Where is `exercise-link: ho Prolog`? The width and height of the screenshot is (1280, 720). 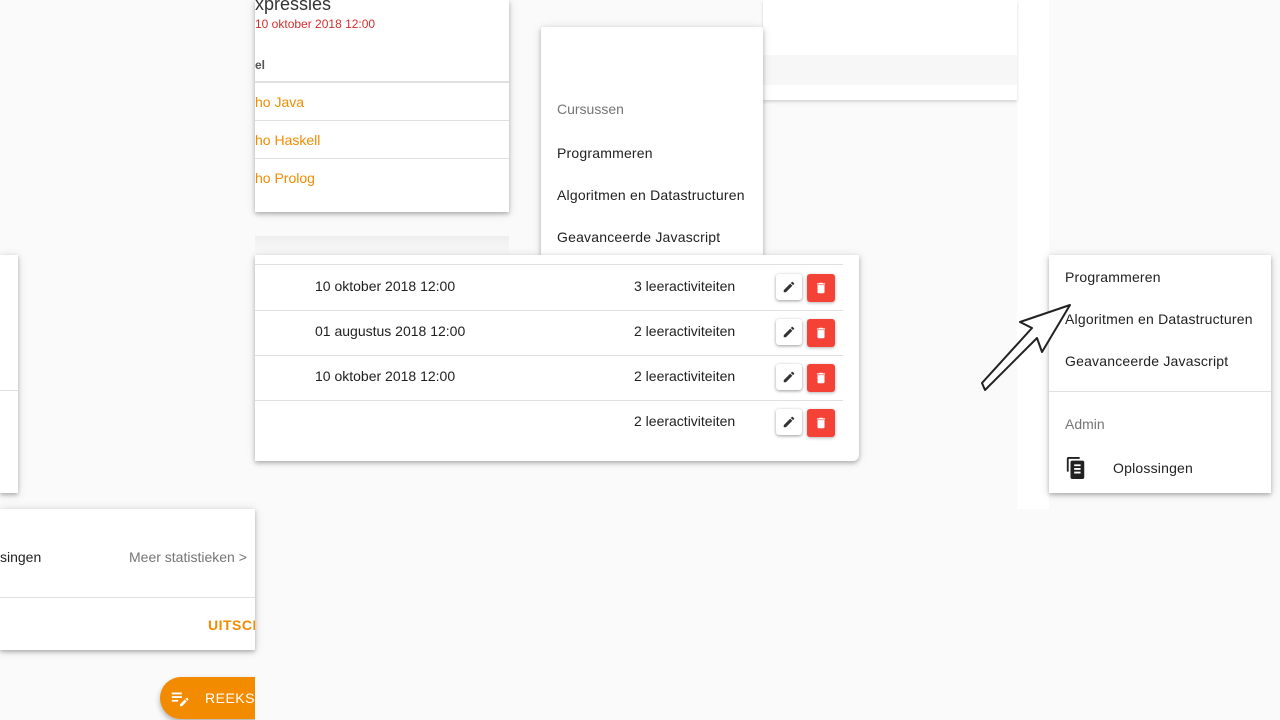
exercise-link: ho Prolog is located at coordinates (285, 178).